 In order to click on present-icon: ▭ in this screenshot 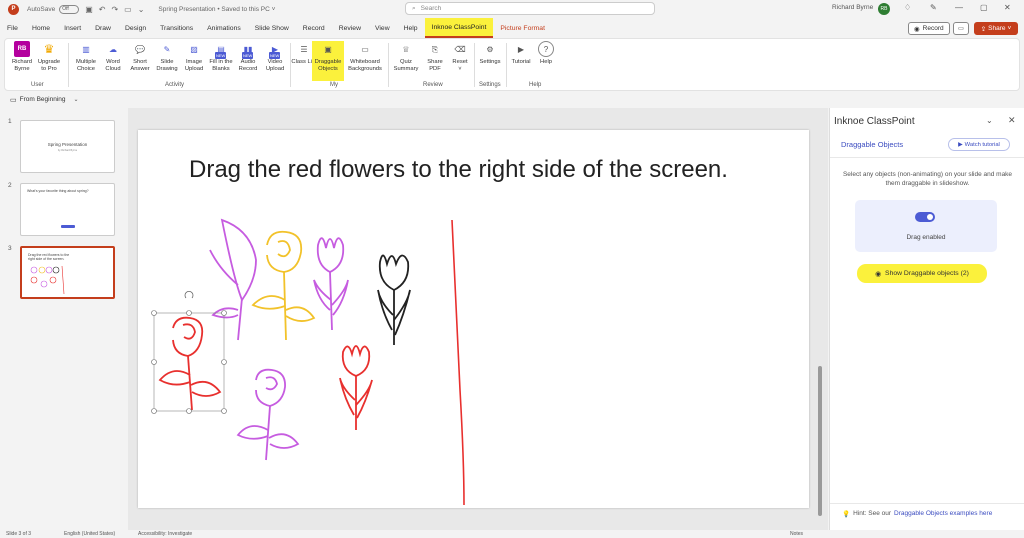, I will do `click(128, 9)`.